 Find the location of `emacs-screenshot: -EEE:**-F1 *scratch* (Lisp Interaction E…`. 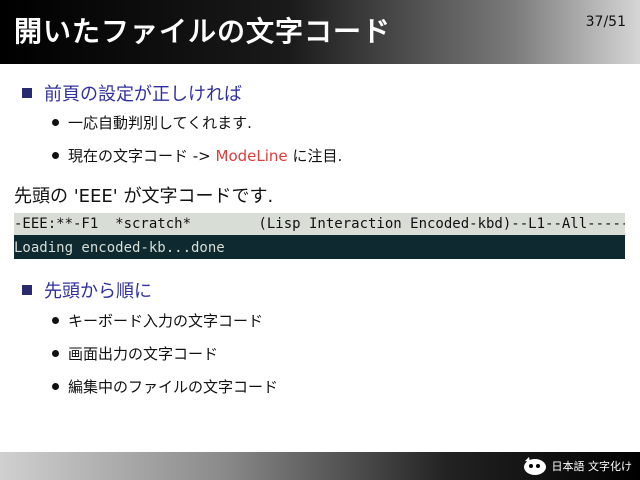

emacs-screenshot: -EEE:**-F1 *scratch* (Lisp Interaction E… is located at coordinates (319, 236).